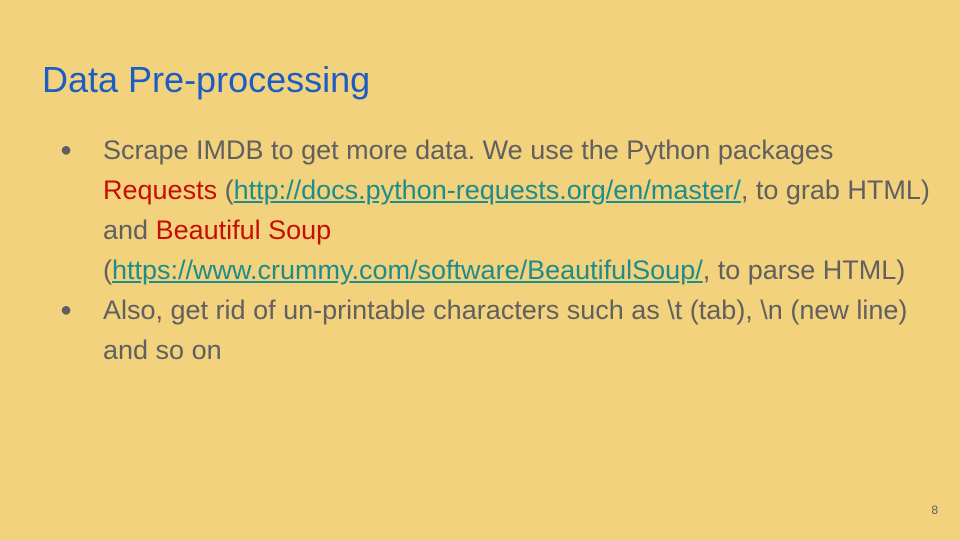  I want to click on bullet-text: , to parse HTML), so click(804, 270).